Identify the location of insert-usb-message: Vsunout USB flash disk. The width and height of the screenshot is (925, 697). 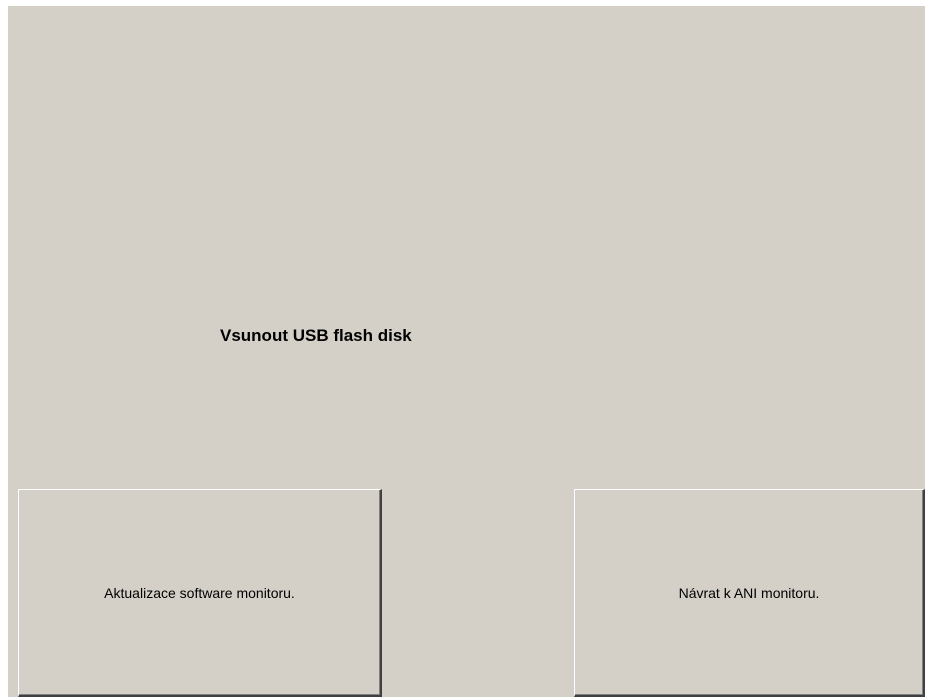
(316, 335).